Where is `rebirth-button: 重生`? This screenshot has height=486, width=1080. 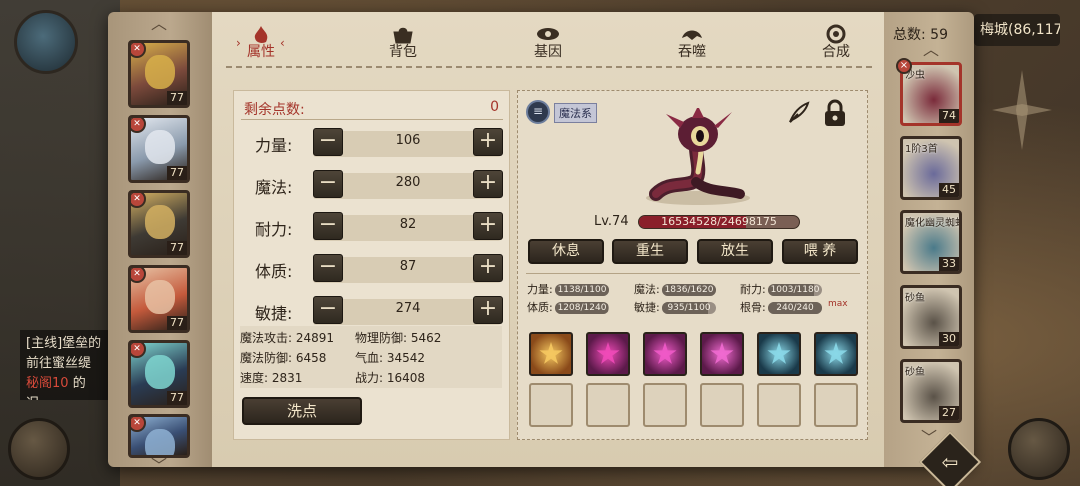
rebirth-button: 重生 is located at coordinates (650, 251).